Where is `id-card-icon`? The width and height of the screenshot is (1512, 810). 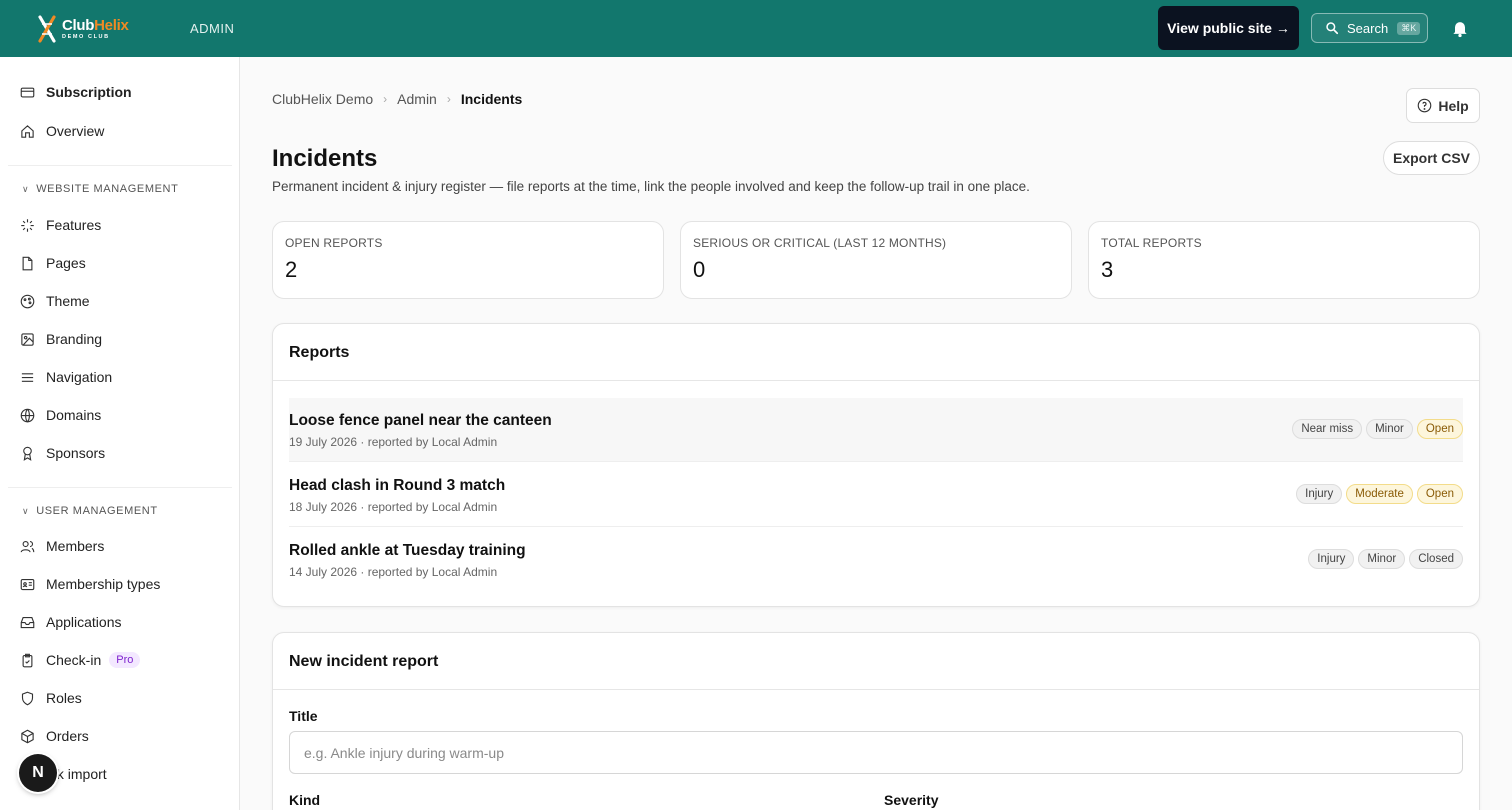 id-card-icon is located at coordinates (27, 584).